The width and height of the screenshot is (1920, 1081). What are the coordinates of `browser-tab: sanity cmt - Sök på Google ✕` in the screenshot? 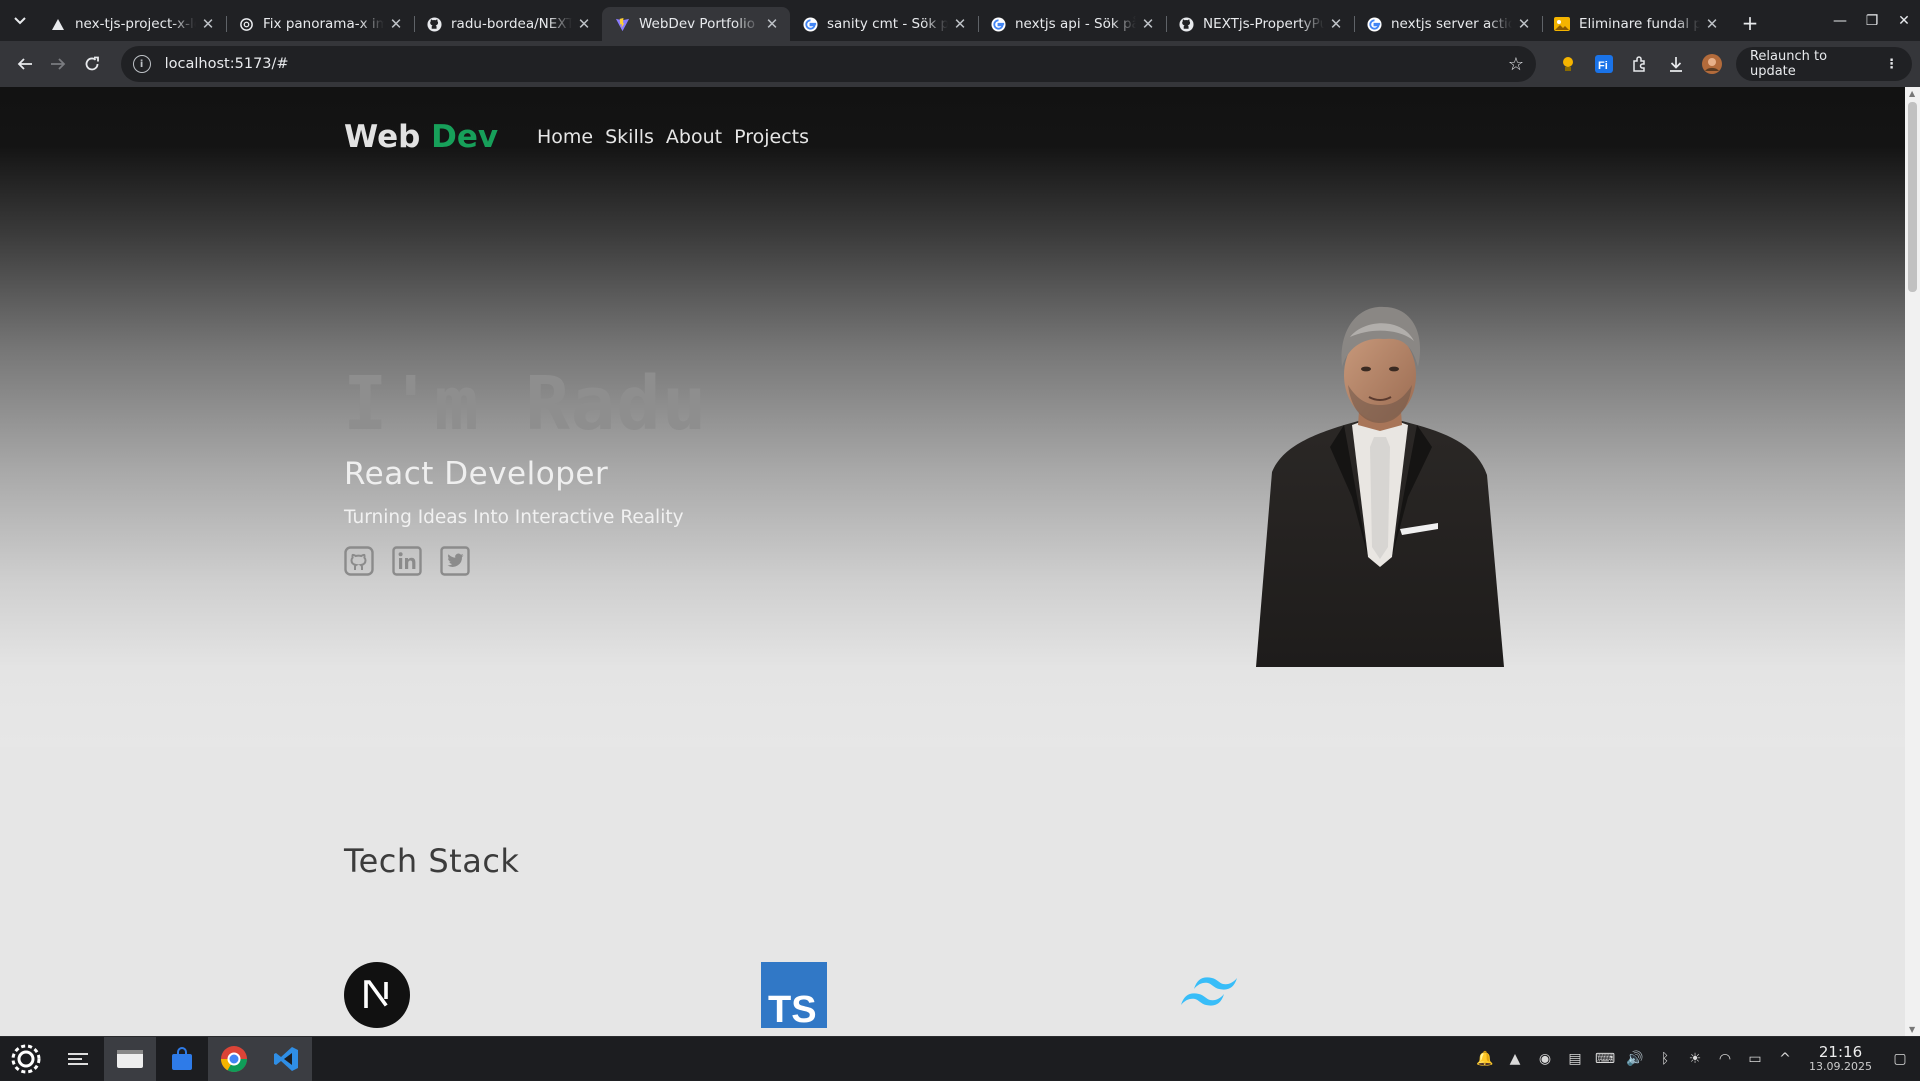 It's located at (884, 24).